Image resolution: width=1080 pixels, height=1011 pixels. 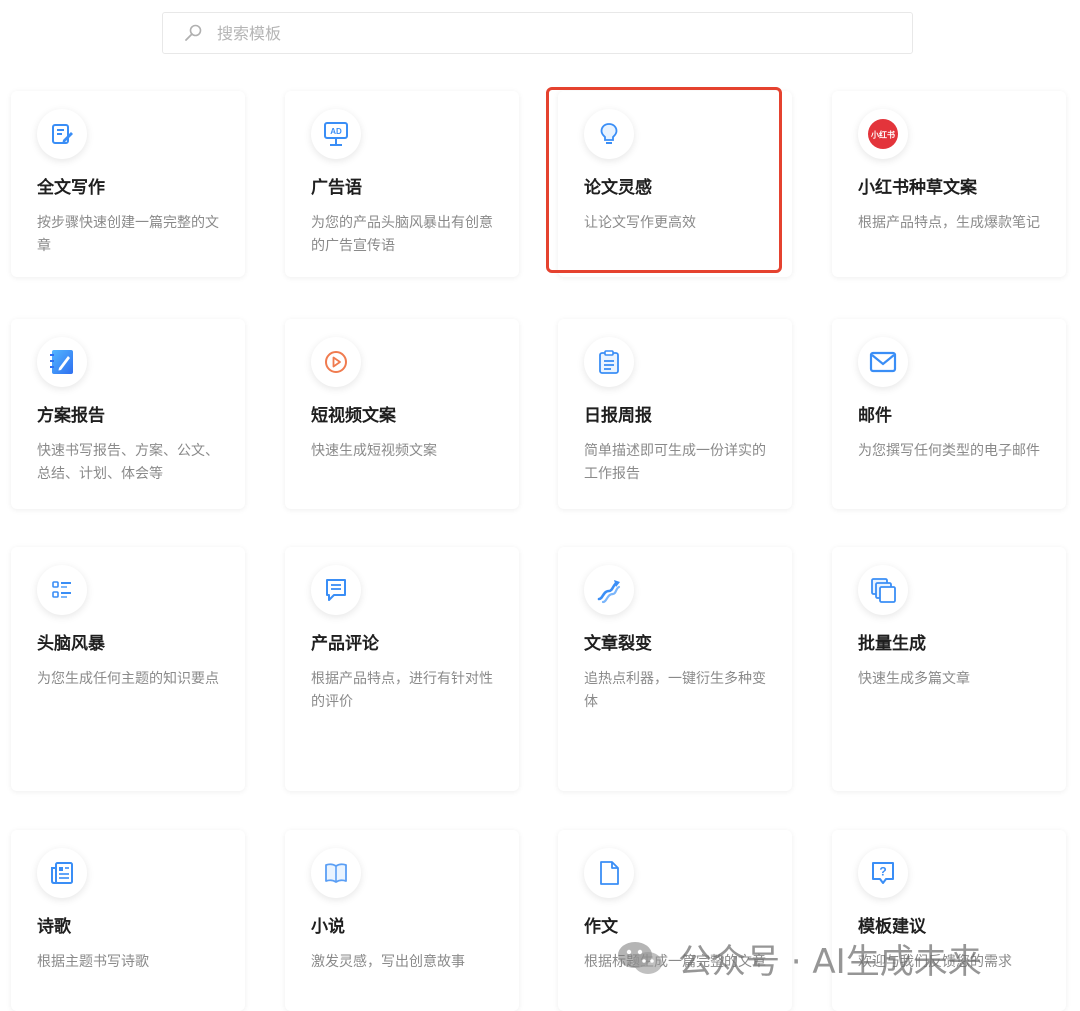 What do you see at coordinates (388, 962) in the screenshot?
I see `card-description: 激发灵感，写出创意故事` at bounding box center [388, 962].